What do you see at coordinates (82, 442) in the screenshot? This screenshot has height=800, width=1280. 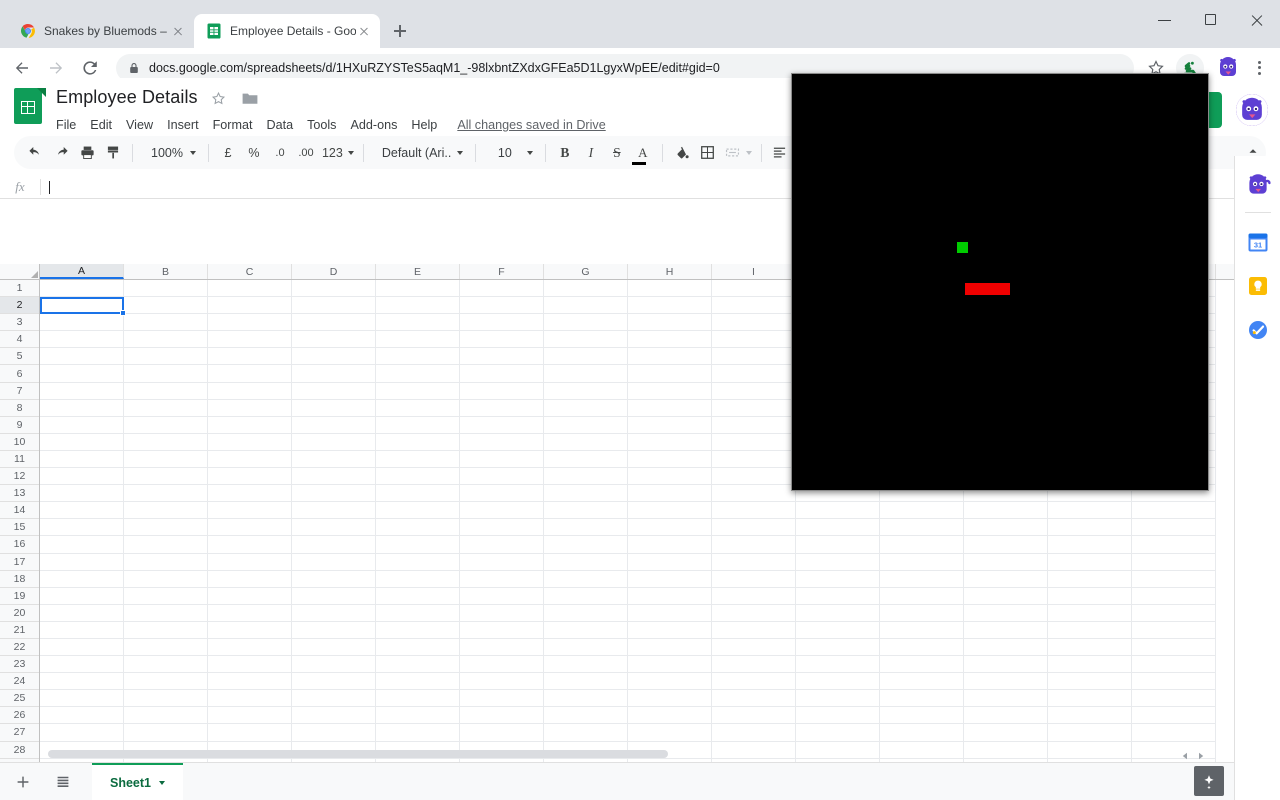 I see `cell-A10` at bounding box center [82, 442].